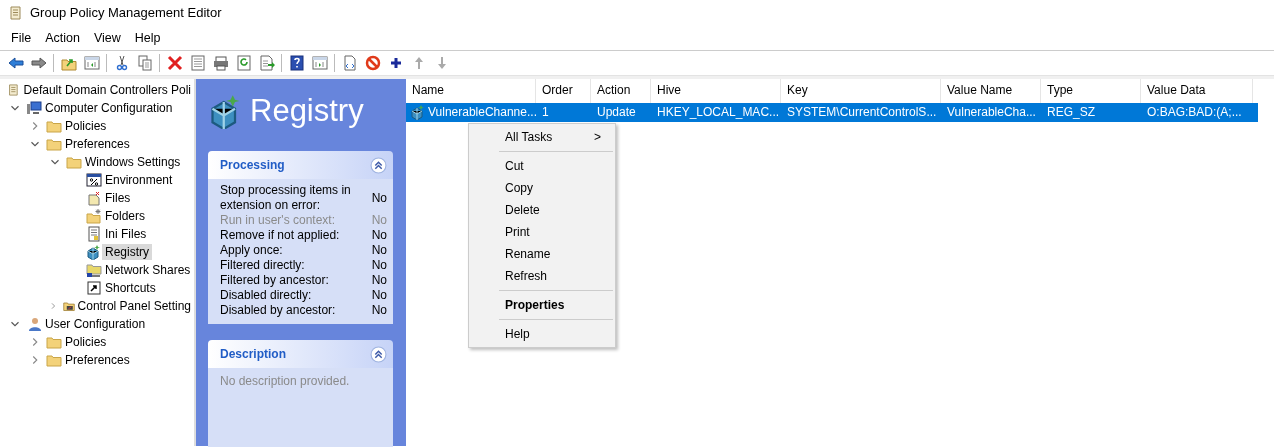 The height and width of the screenshot is (447, 1274). I want to click on export-icon, so click(266, 63).